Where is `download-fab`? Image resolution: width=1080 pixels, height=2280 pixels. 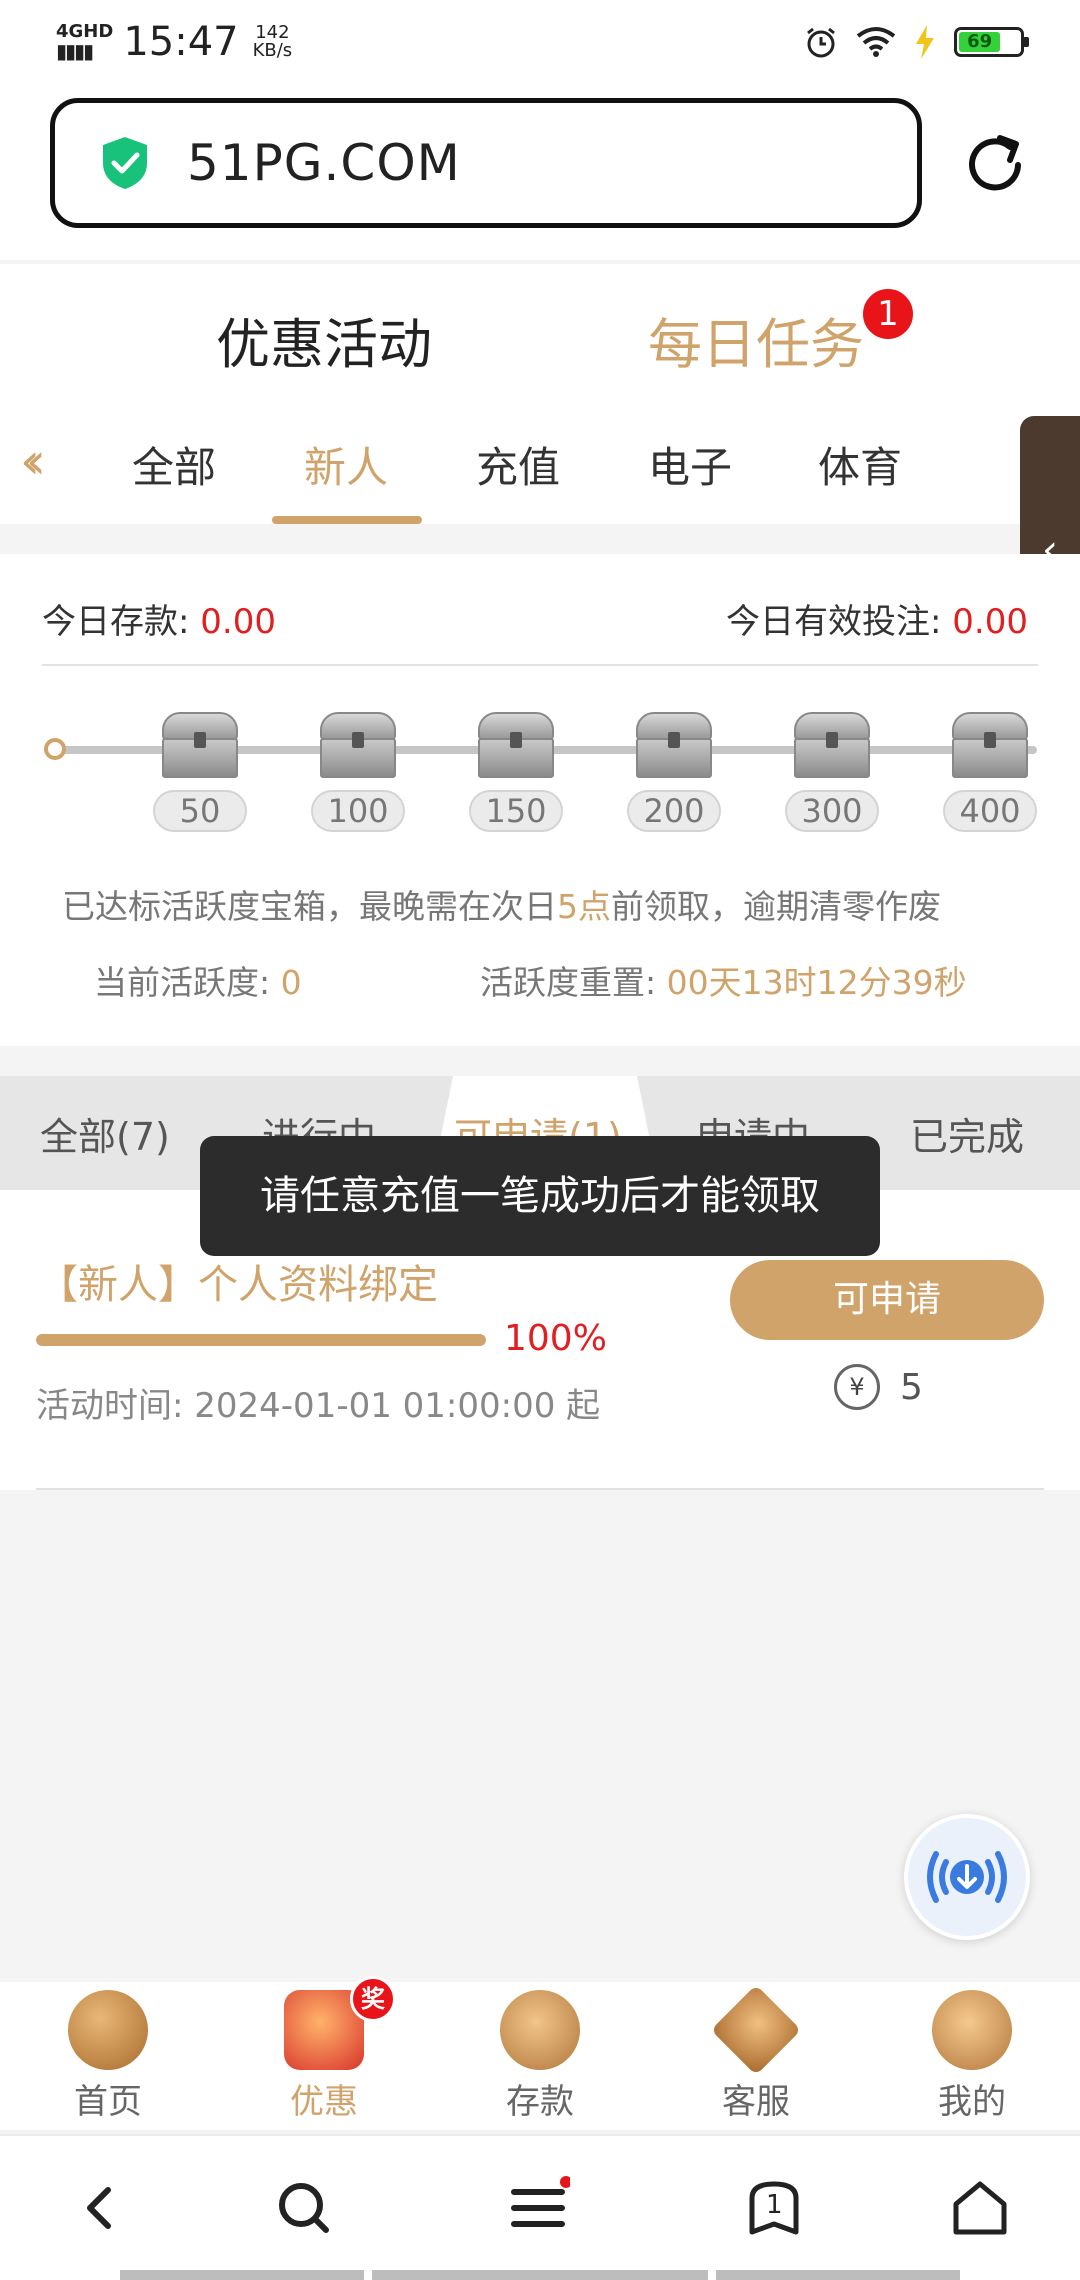 download-fab is located at coordinates (967, 1877).